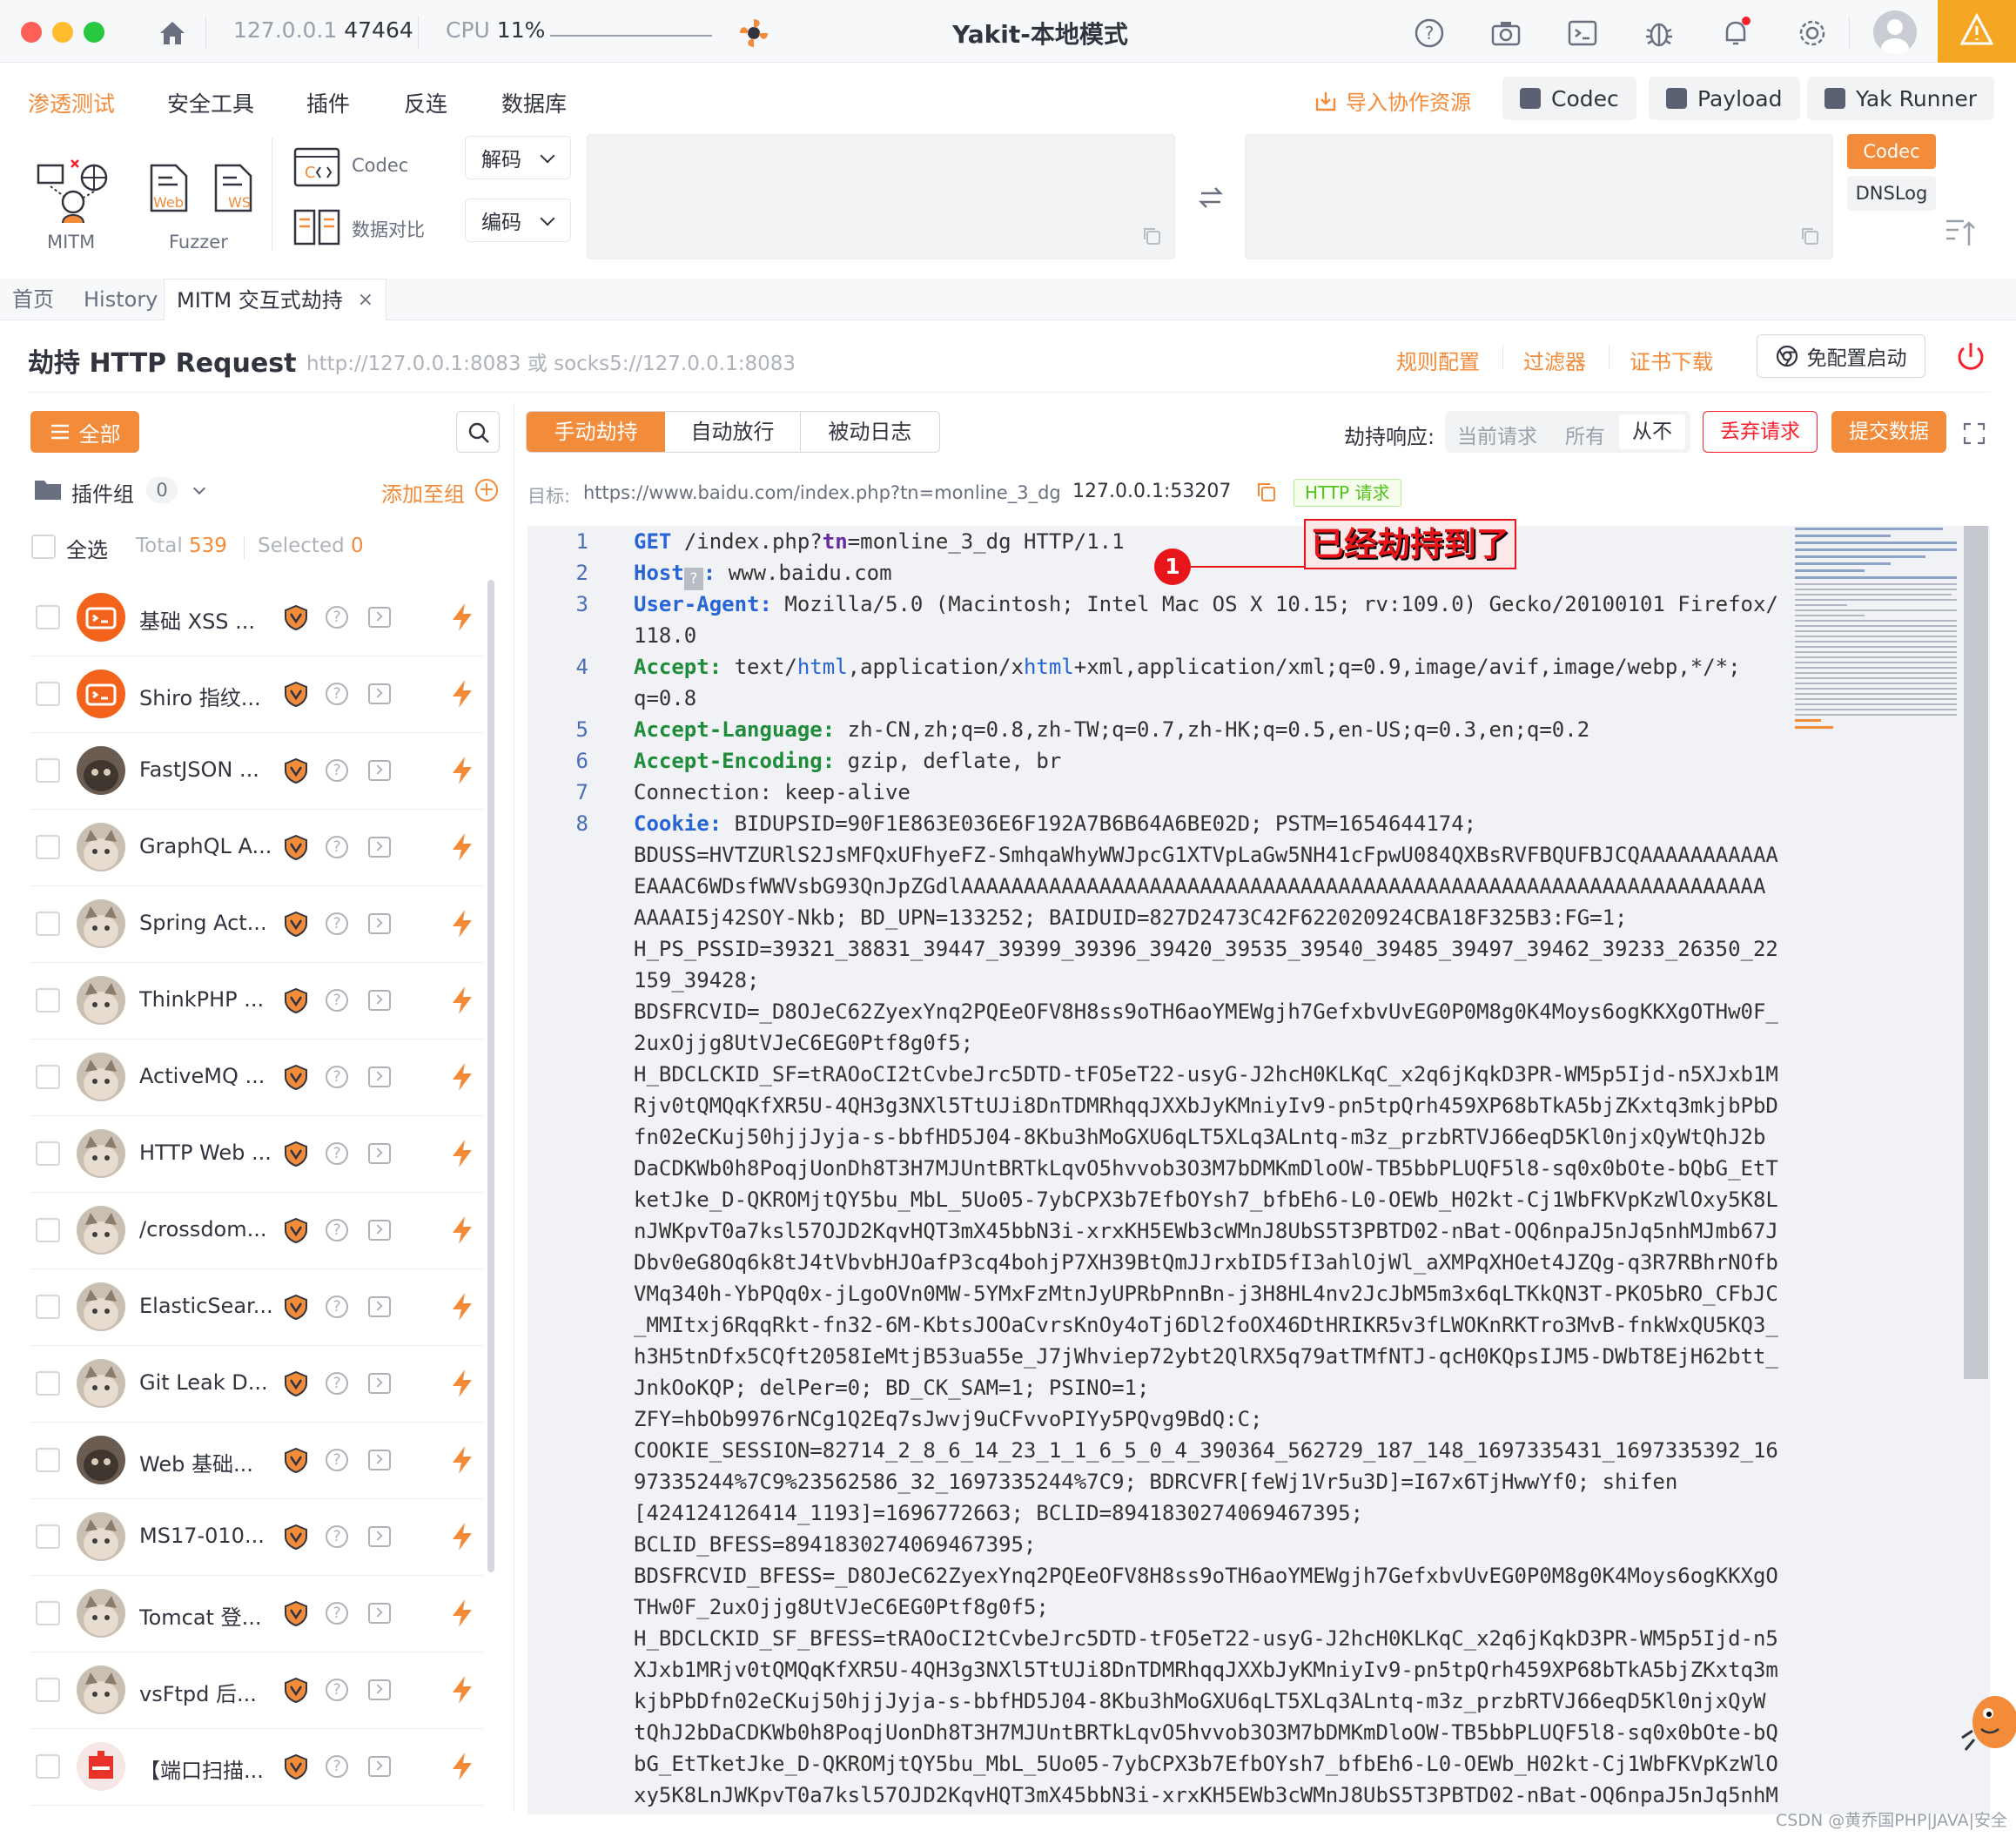 Image resolution: width=2016 pixels, height=1837 pixels. What do you see at coordinates (490, 1076) in the screenshot?
I see `plugin-list-scrollbar` at bounding box center [490, 1076].